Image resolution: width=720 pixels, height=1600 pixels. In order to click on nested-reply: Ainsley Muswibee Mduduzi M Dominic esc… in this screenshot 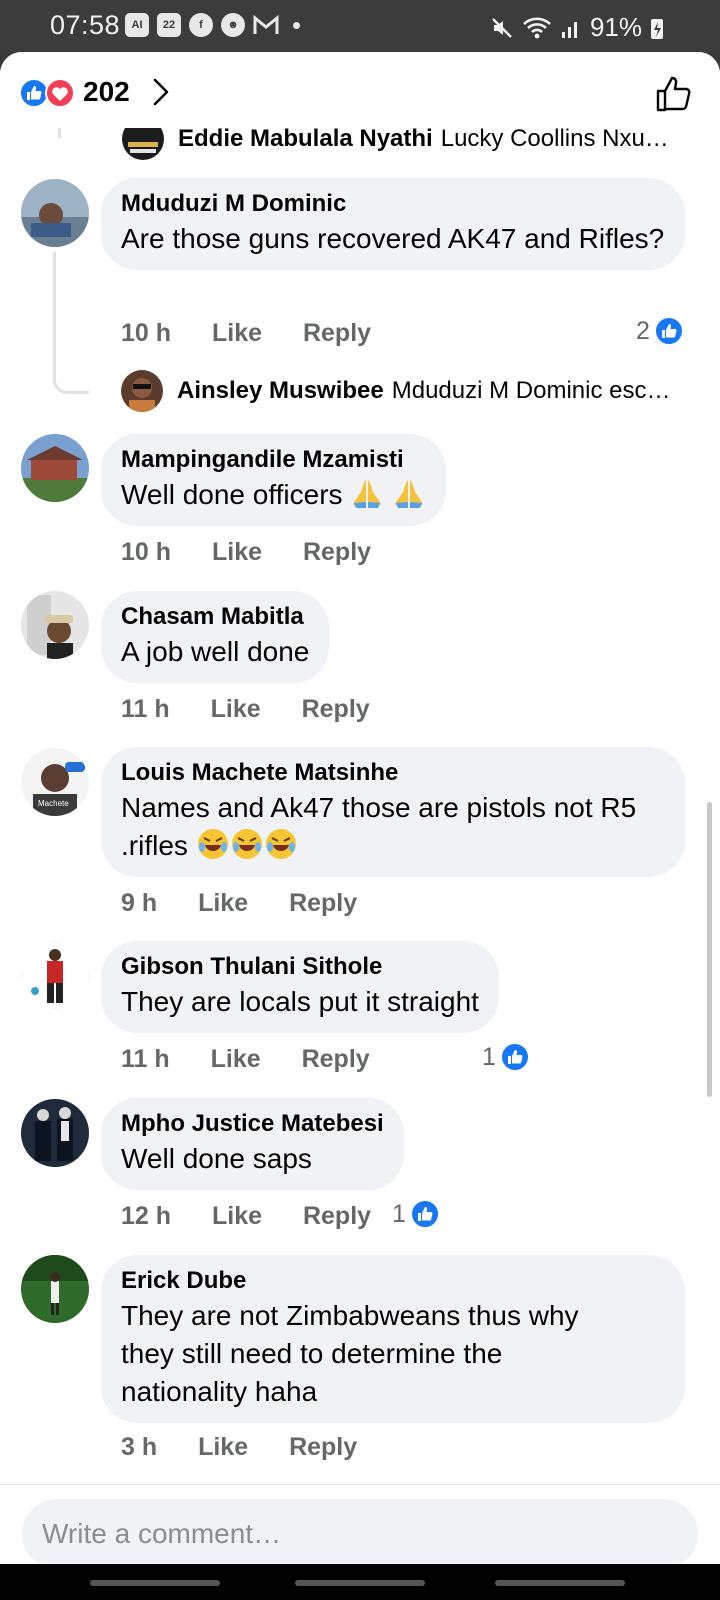, I will do `click(395, 391)`.